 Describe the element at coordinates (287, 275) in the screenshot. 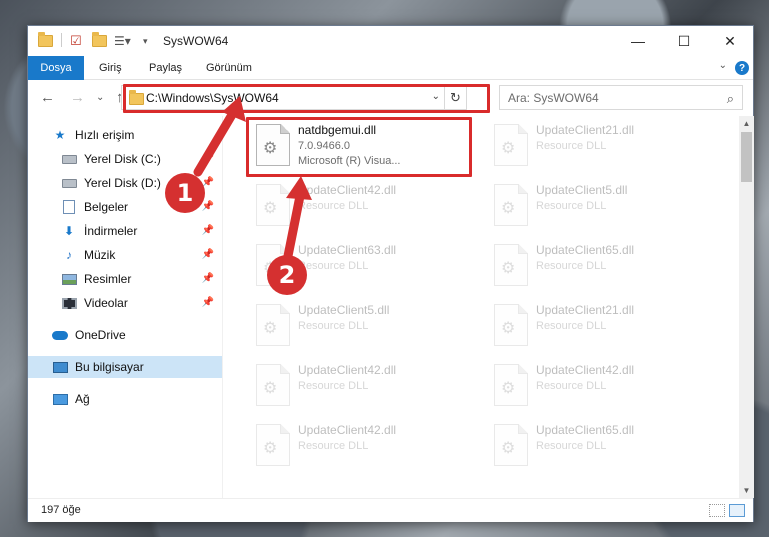

I see `callout-badge-2: 2` at that location.